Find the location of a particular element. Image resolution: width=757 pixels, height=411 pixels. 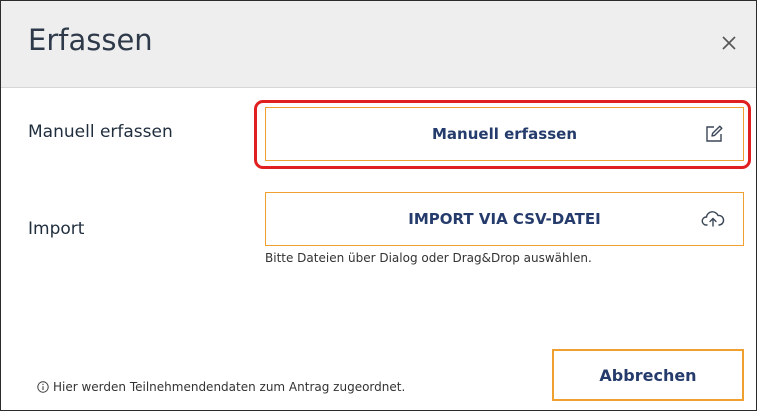

csv-import-button: IMPORT VIA CSV-DATEI is located at coordinates (504, 219).